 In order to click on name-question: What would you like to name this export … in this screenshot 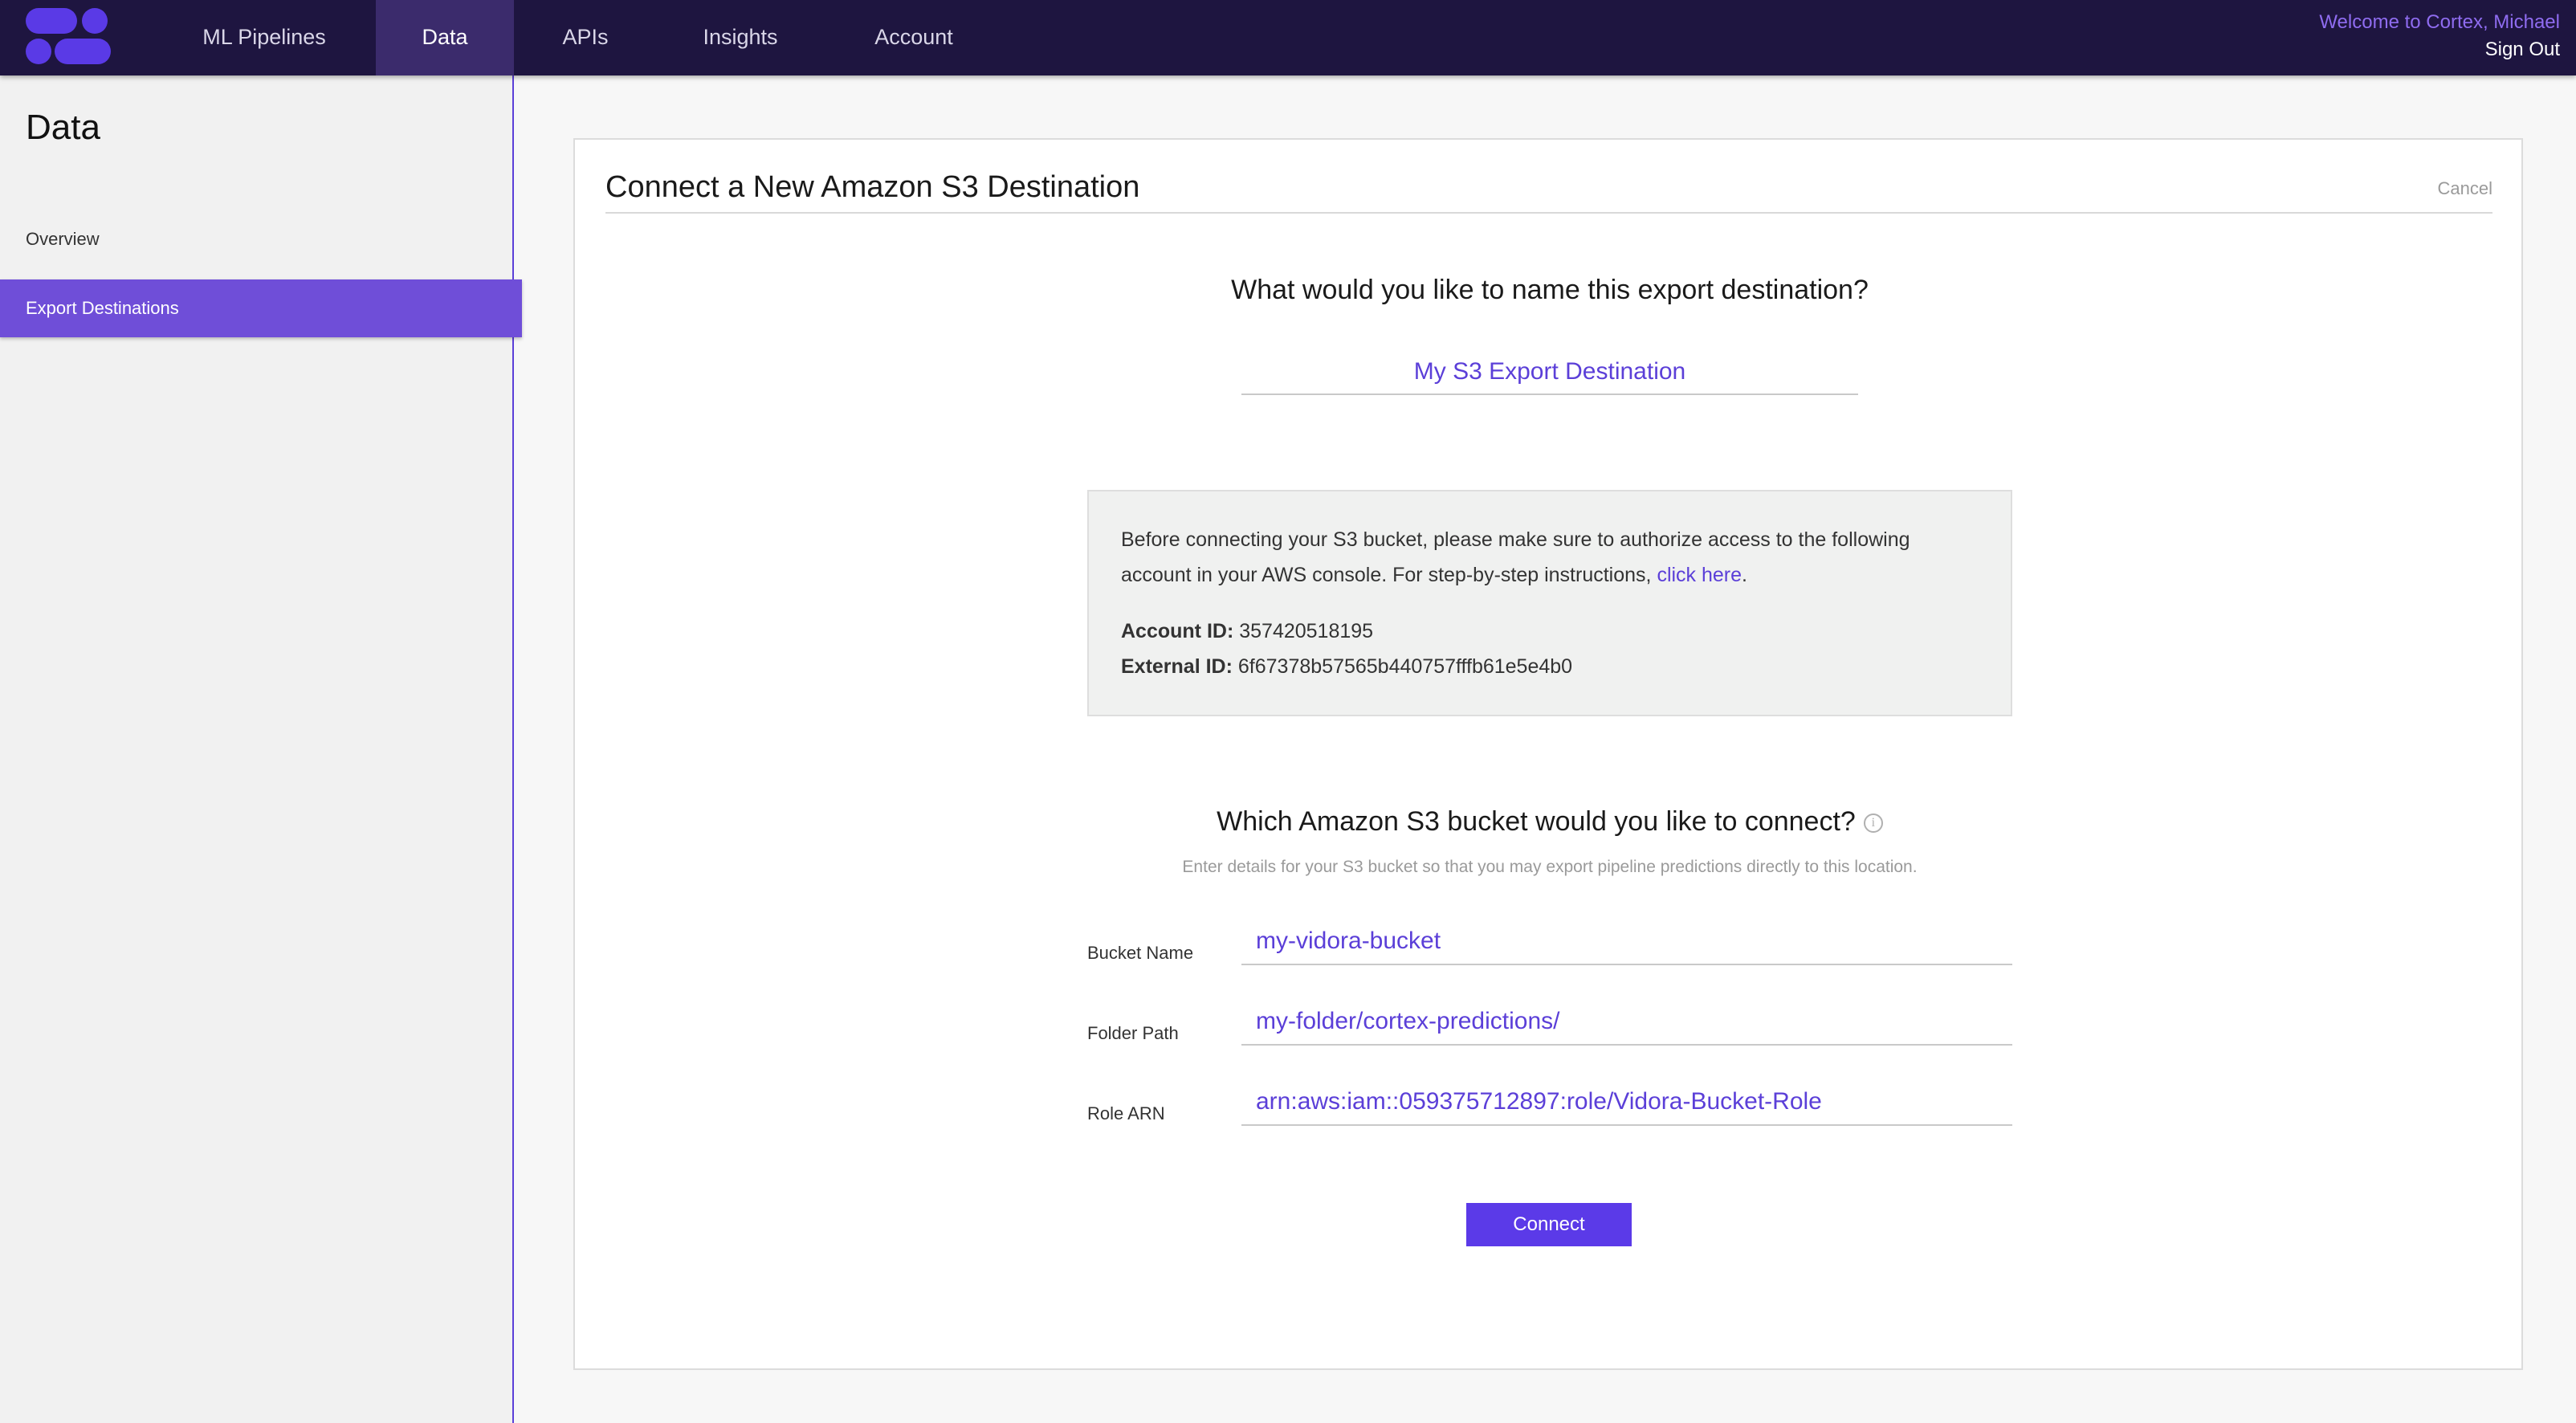, I will do `click(1550, 290)`.